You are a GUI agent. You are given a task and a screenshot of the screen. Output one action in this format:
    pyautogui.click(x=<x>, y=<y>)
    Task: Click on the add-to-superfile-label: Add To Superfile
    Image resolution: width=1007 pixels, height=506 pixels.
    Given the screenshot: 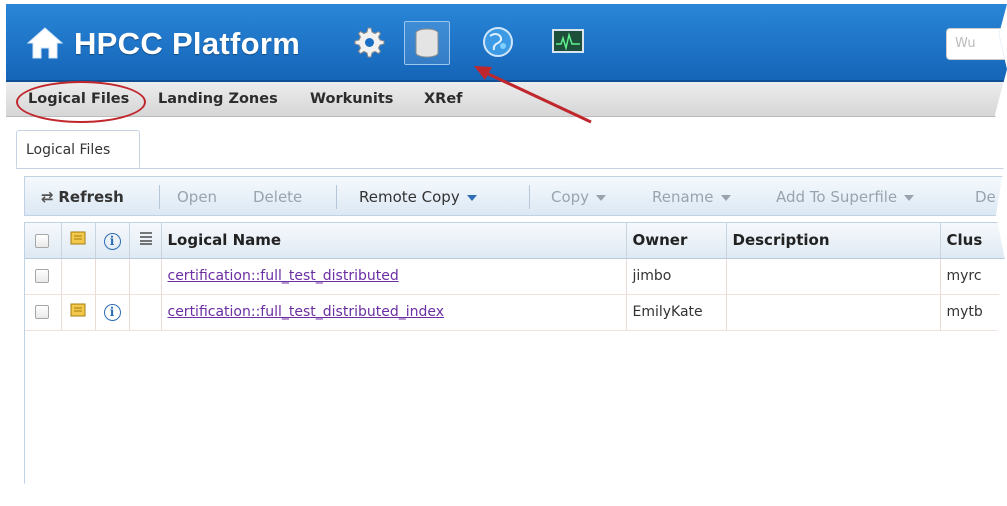 What is the action you would take?
    pyautogui.click(x=837, y=197)
    